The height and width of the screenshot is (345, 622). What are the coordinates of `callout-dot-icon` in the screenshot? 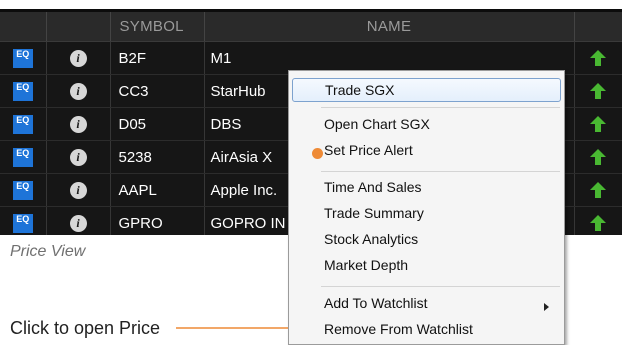 It's located at (317, 153).